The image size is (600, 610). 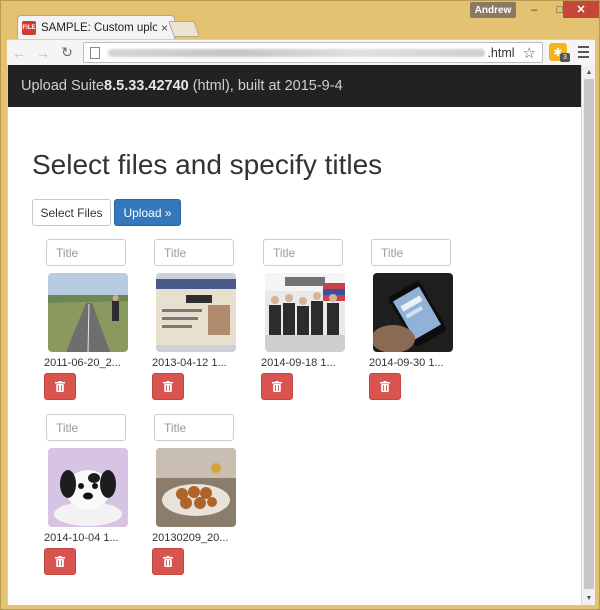 I want to click on dog-photo, so click(x=88, y=487).